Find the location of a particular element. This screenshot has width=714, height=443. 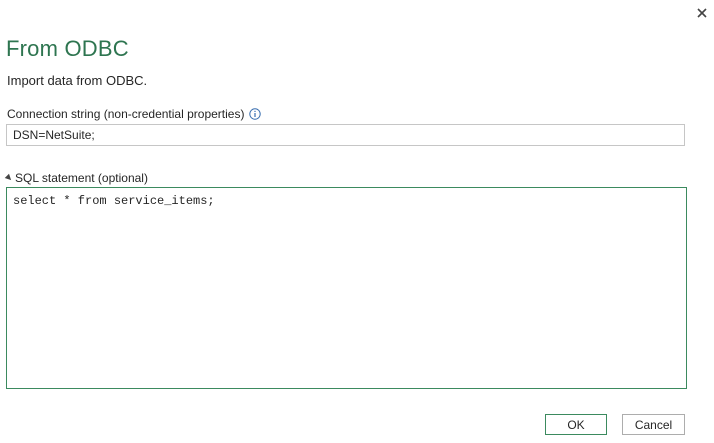

close-button is located at coordinates (702, 13).